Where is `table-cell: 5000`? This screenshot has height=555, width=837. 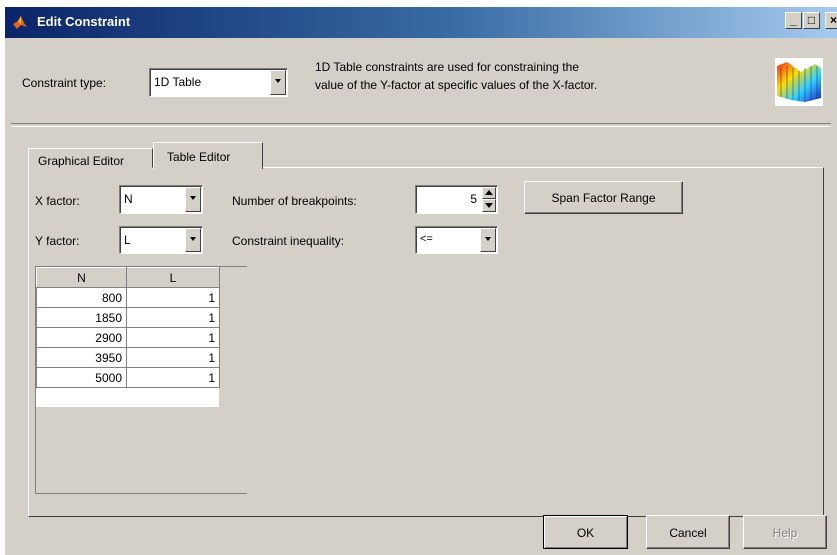 table-cell: 5000 is located at coordinates (81, 377).